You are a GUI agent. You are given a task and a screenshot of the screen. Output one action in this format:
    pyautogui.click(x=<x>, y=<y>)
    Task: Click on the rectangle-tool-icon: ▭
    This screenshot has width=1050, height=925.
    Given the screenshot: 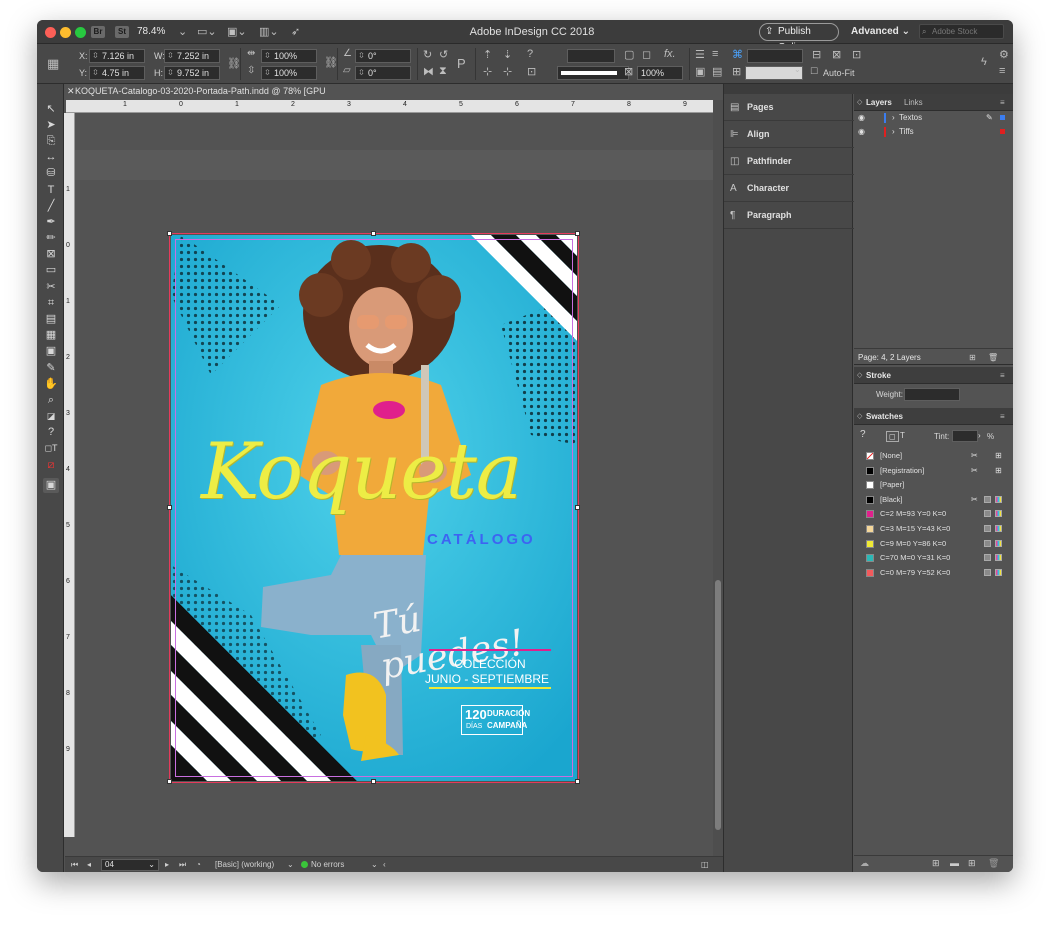 What is the action you would take?
    pyautogui.click(x=51, y=270)
    